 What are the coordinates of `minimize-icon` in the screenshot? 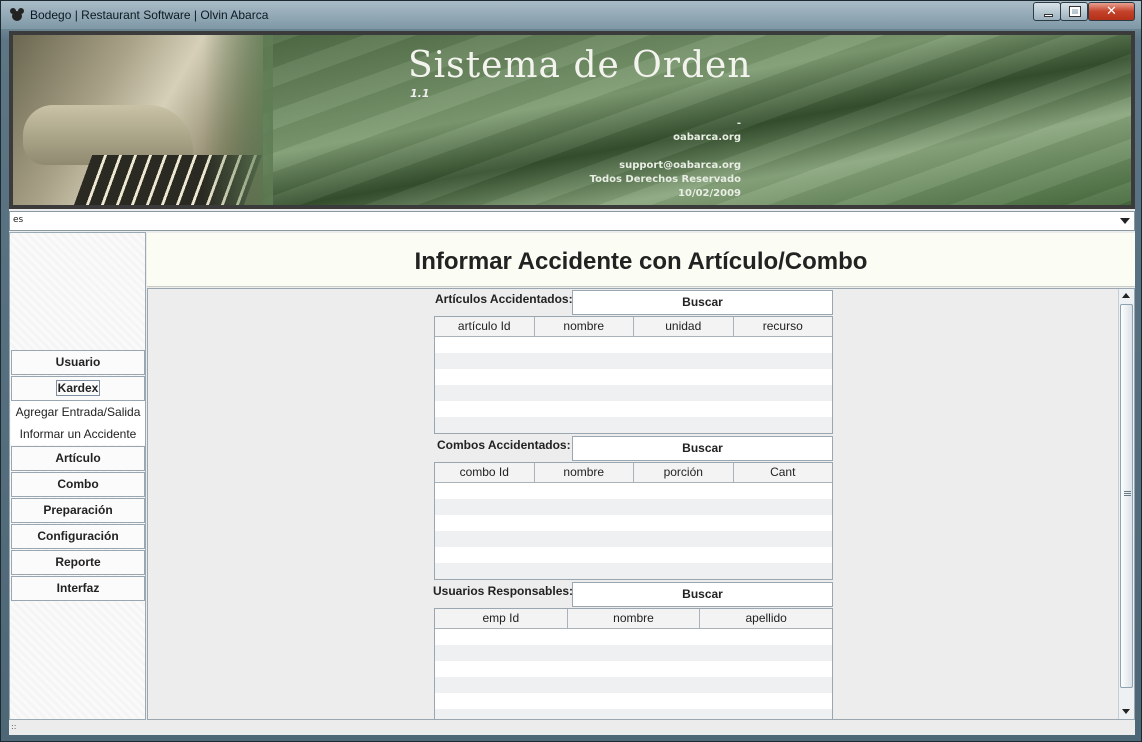 It's located at (1048, 15).